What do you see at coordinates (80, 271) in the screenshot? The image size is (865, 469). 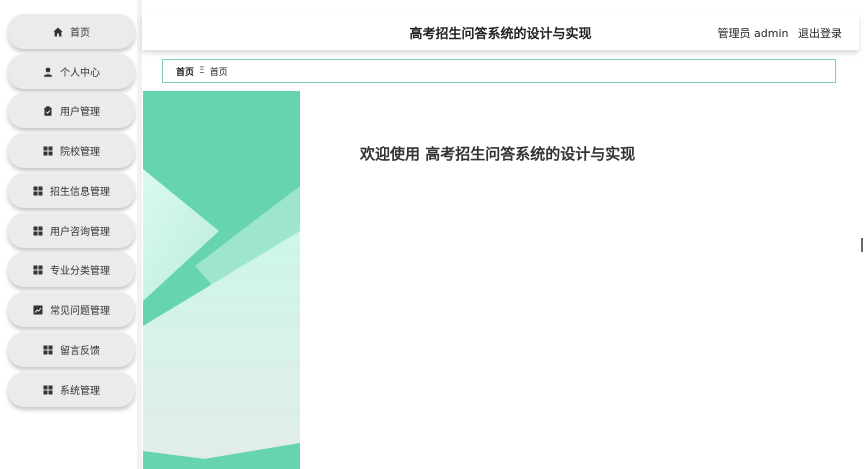 I see `sidebar-item-label: 专业分类管理` at bounding box center [80, 271].